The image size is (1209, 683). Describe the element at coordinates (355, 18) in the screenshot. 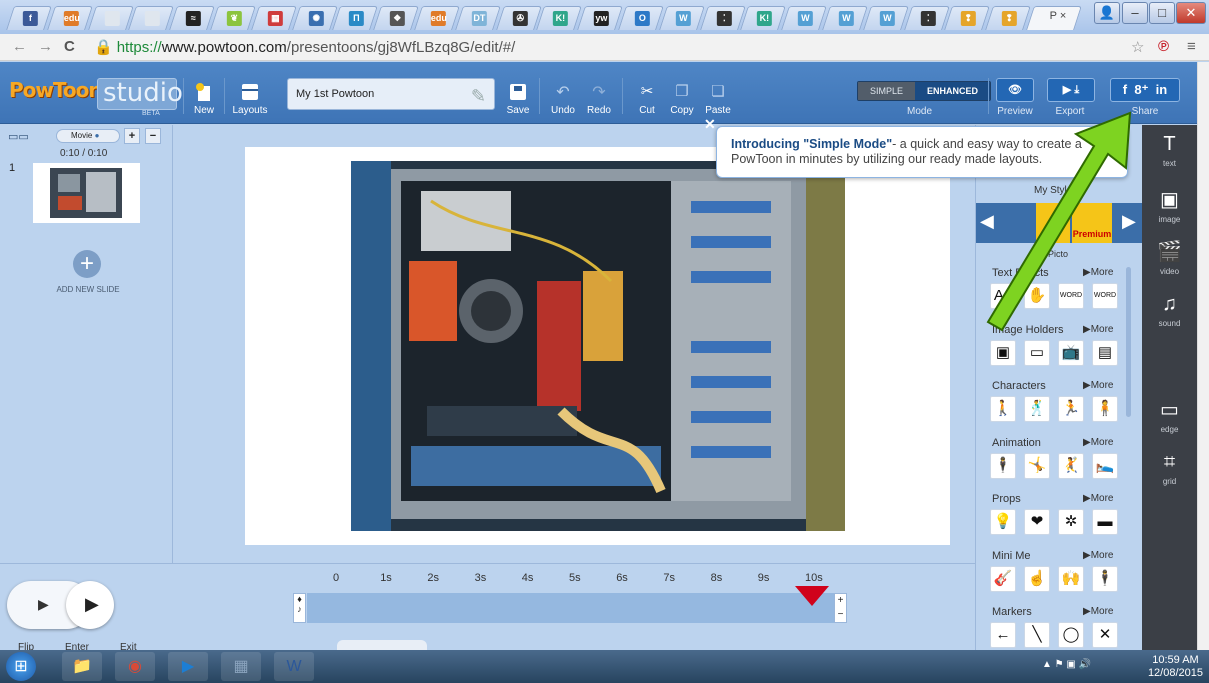

I see `browser-tab: Π` at that location.